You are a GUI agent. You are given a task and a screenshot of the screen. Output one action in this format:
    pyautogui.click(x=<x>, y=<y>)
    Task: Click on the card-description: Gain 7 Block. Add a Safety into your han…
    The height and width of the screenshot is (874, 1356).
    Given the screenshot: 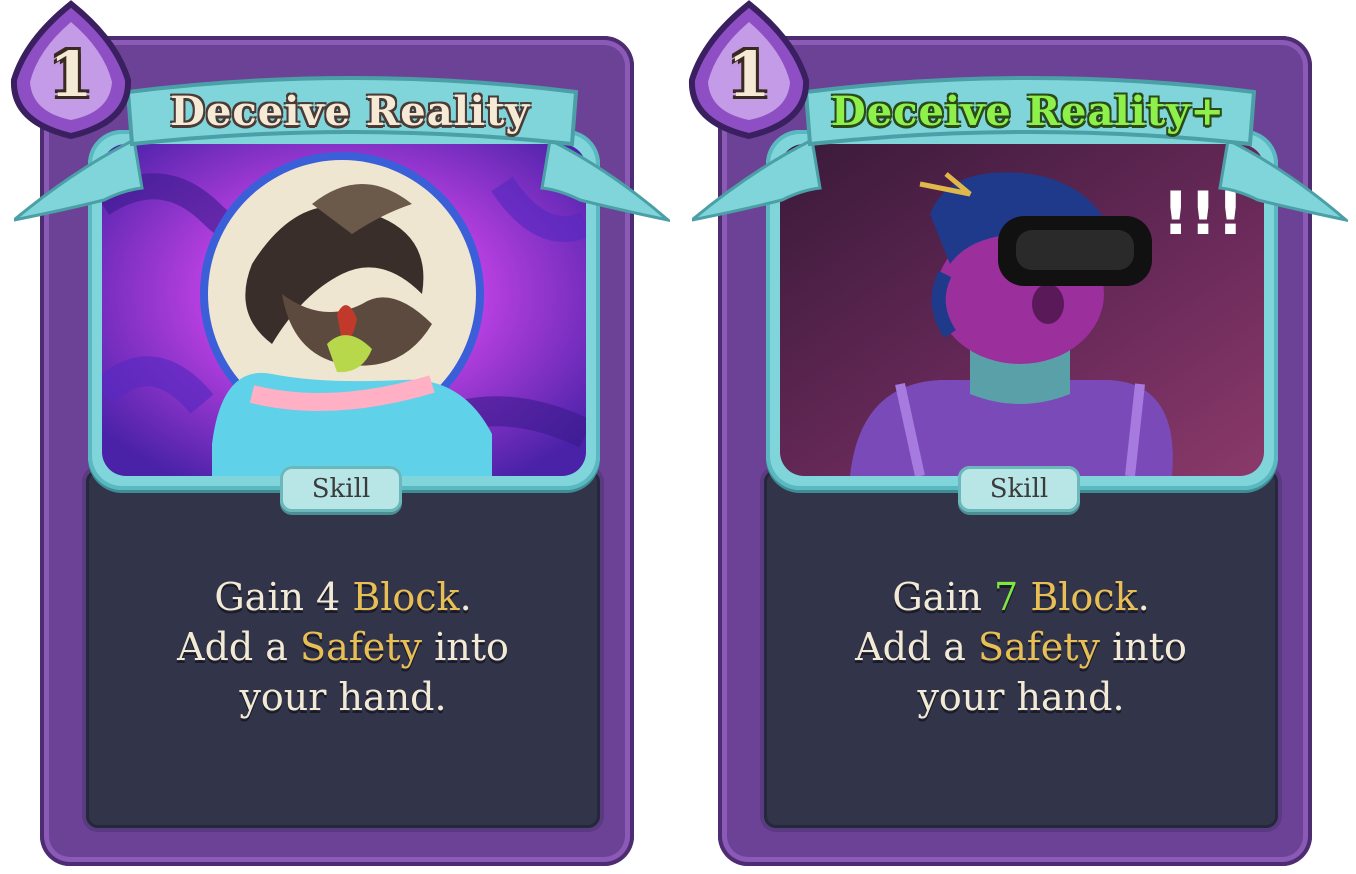 What is the action you would take?
    pyautogui.click(x=1021, y=647)
    